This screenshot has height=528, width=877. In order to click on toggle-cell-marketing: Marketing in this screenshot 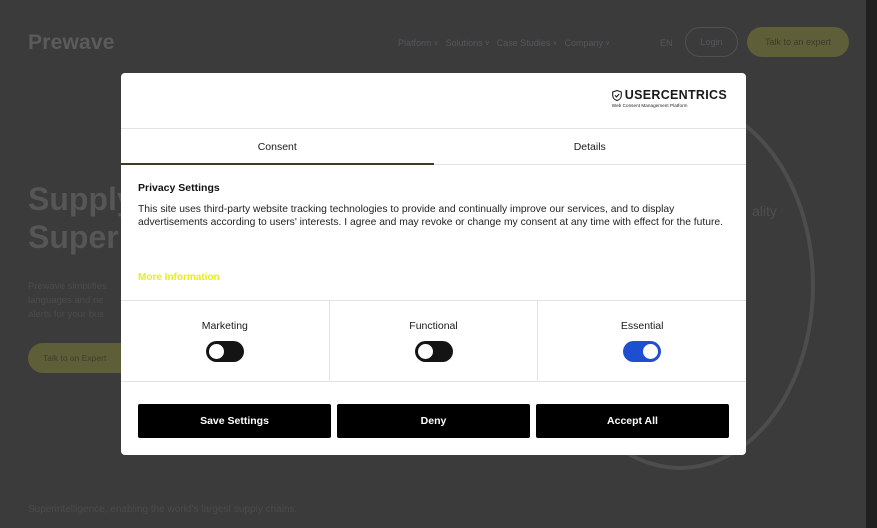, I will do `click(225, 341)`.